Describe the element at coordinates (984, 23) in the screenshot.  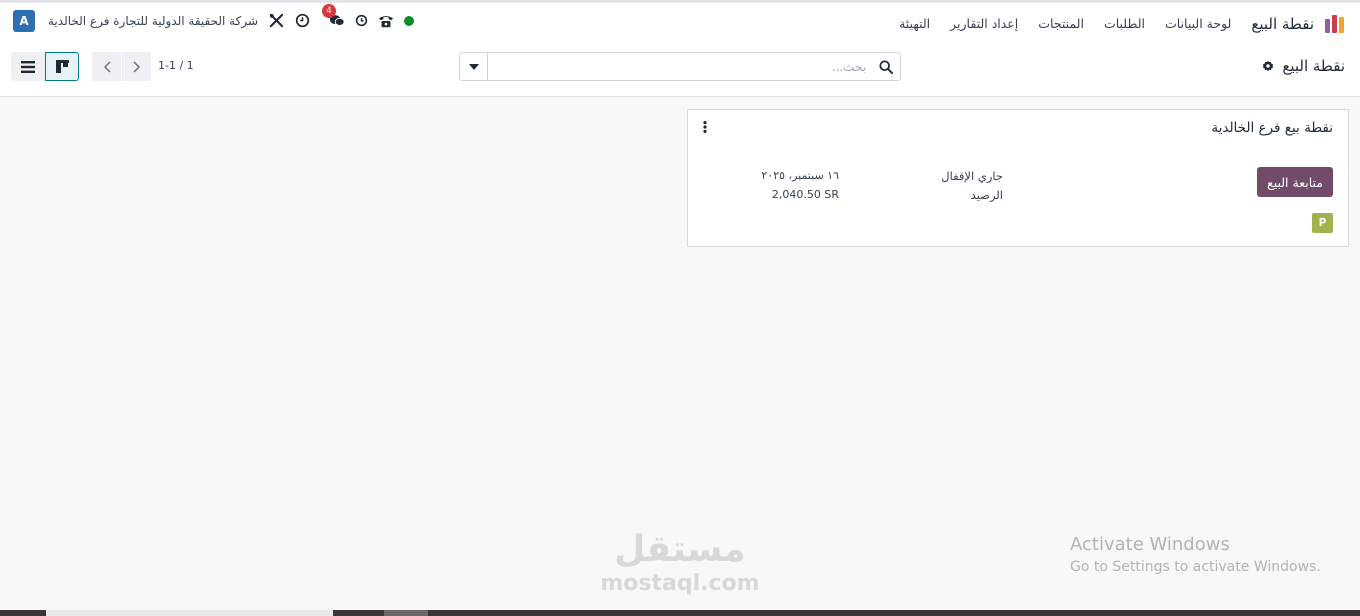
I see `menu-item-reporting: إعداد التقارير` at that location.